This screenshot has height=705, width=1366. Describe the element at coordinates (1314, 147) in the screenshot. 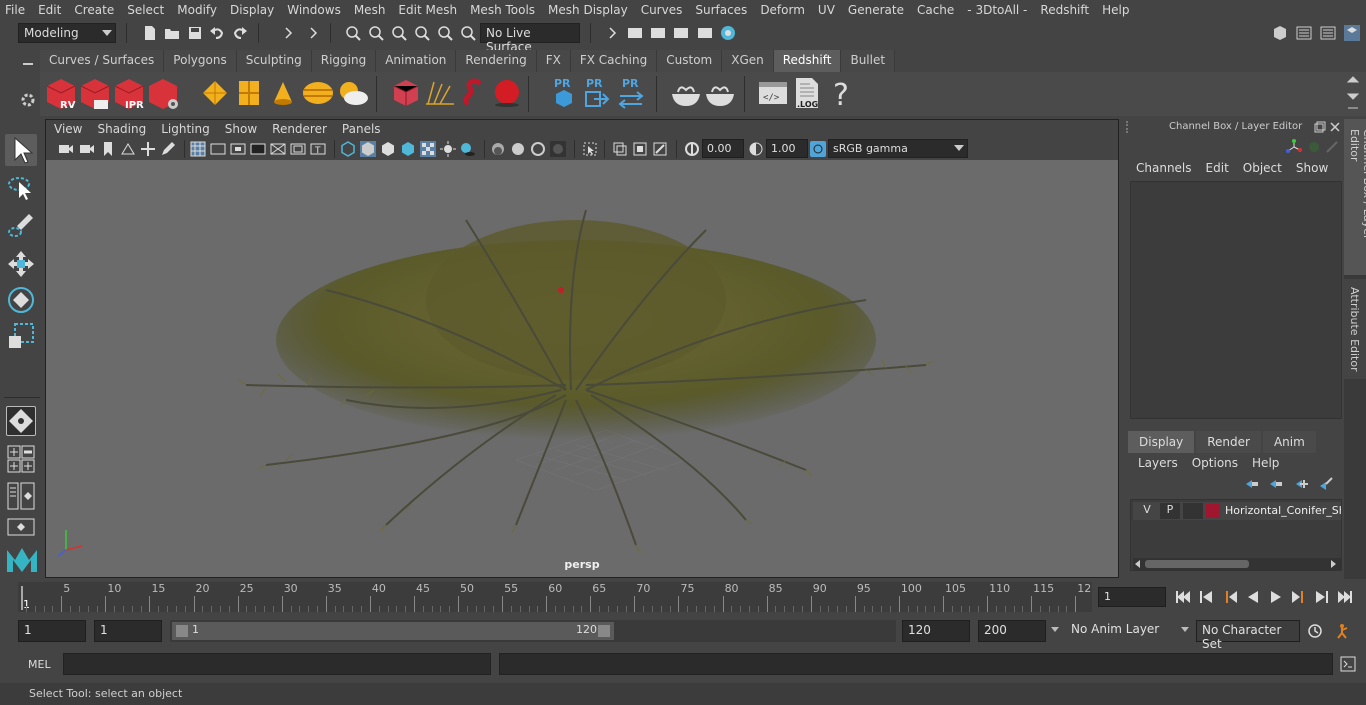

I see `speed-icon` at that location.